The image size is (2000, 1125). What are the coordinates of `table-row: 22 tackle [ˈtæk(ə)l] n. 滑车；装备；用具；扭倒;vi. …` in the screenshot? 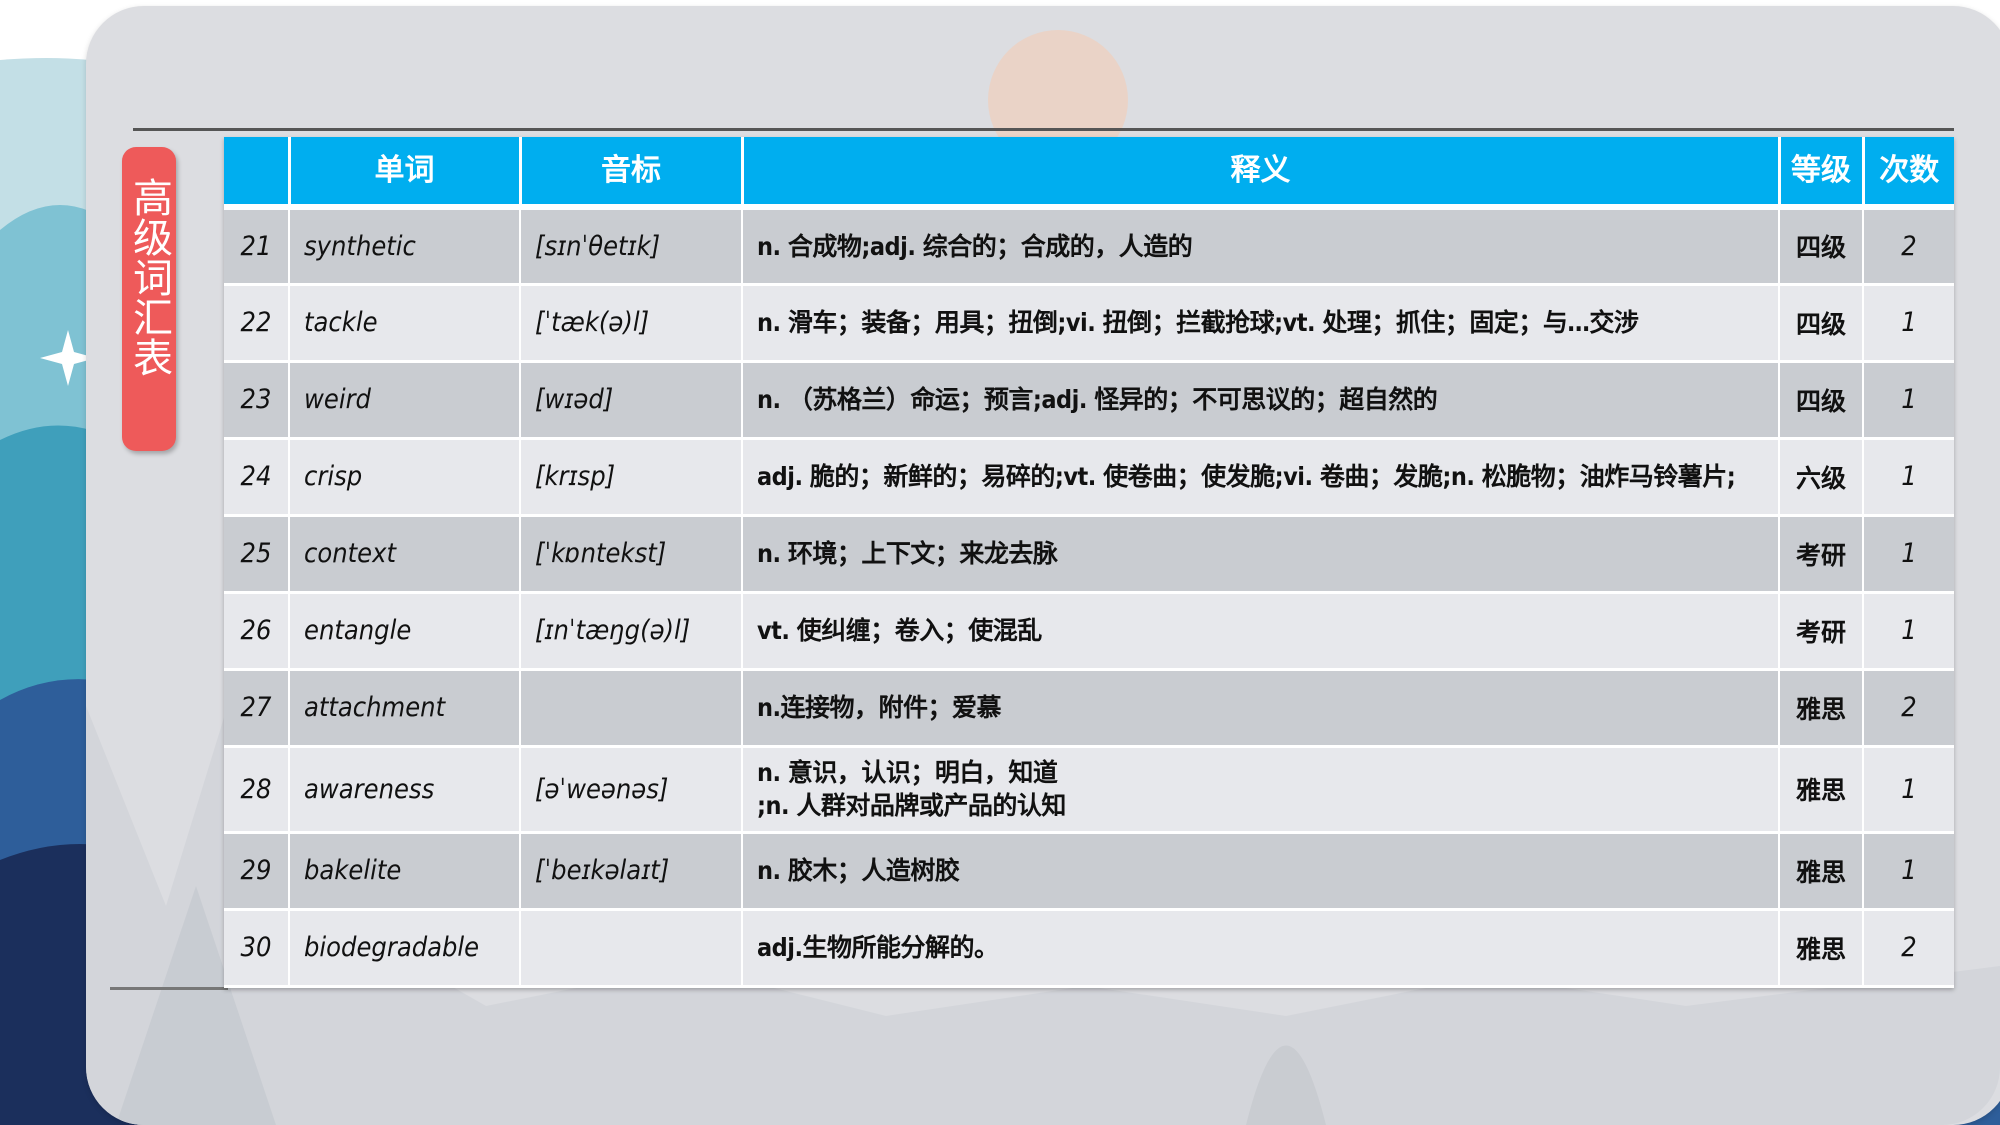 It's located at (1089, 323).